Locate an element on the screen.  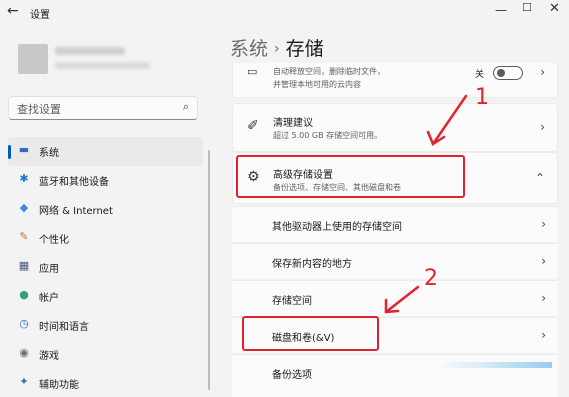
arrow-2-line is located at coordinates (402, 299).